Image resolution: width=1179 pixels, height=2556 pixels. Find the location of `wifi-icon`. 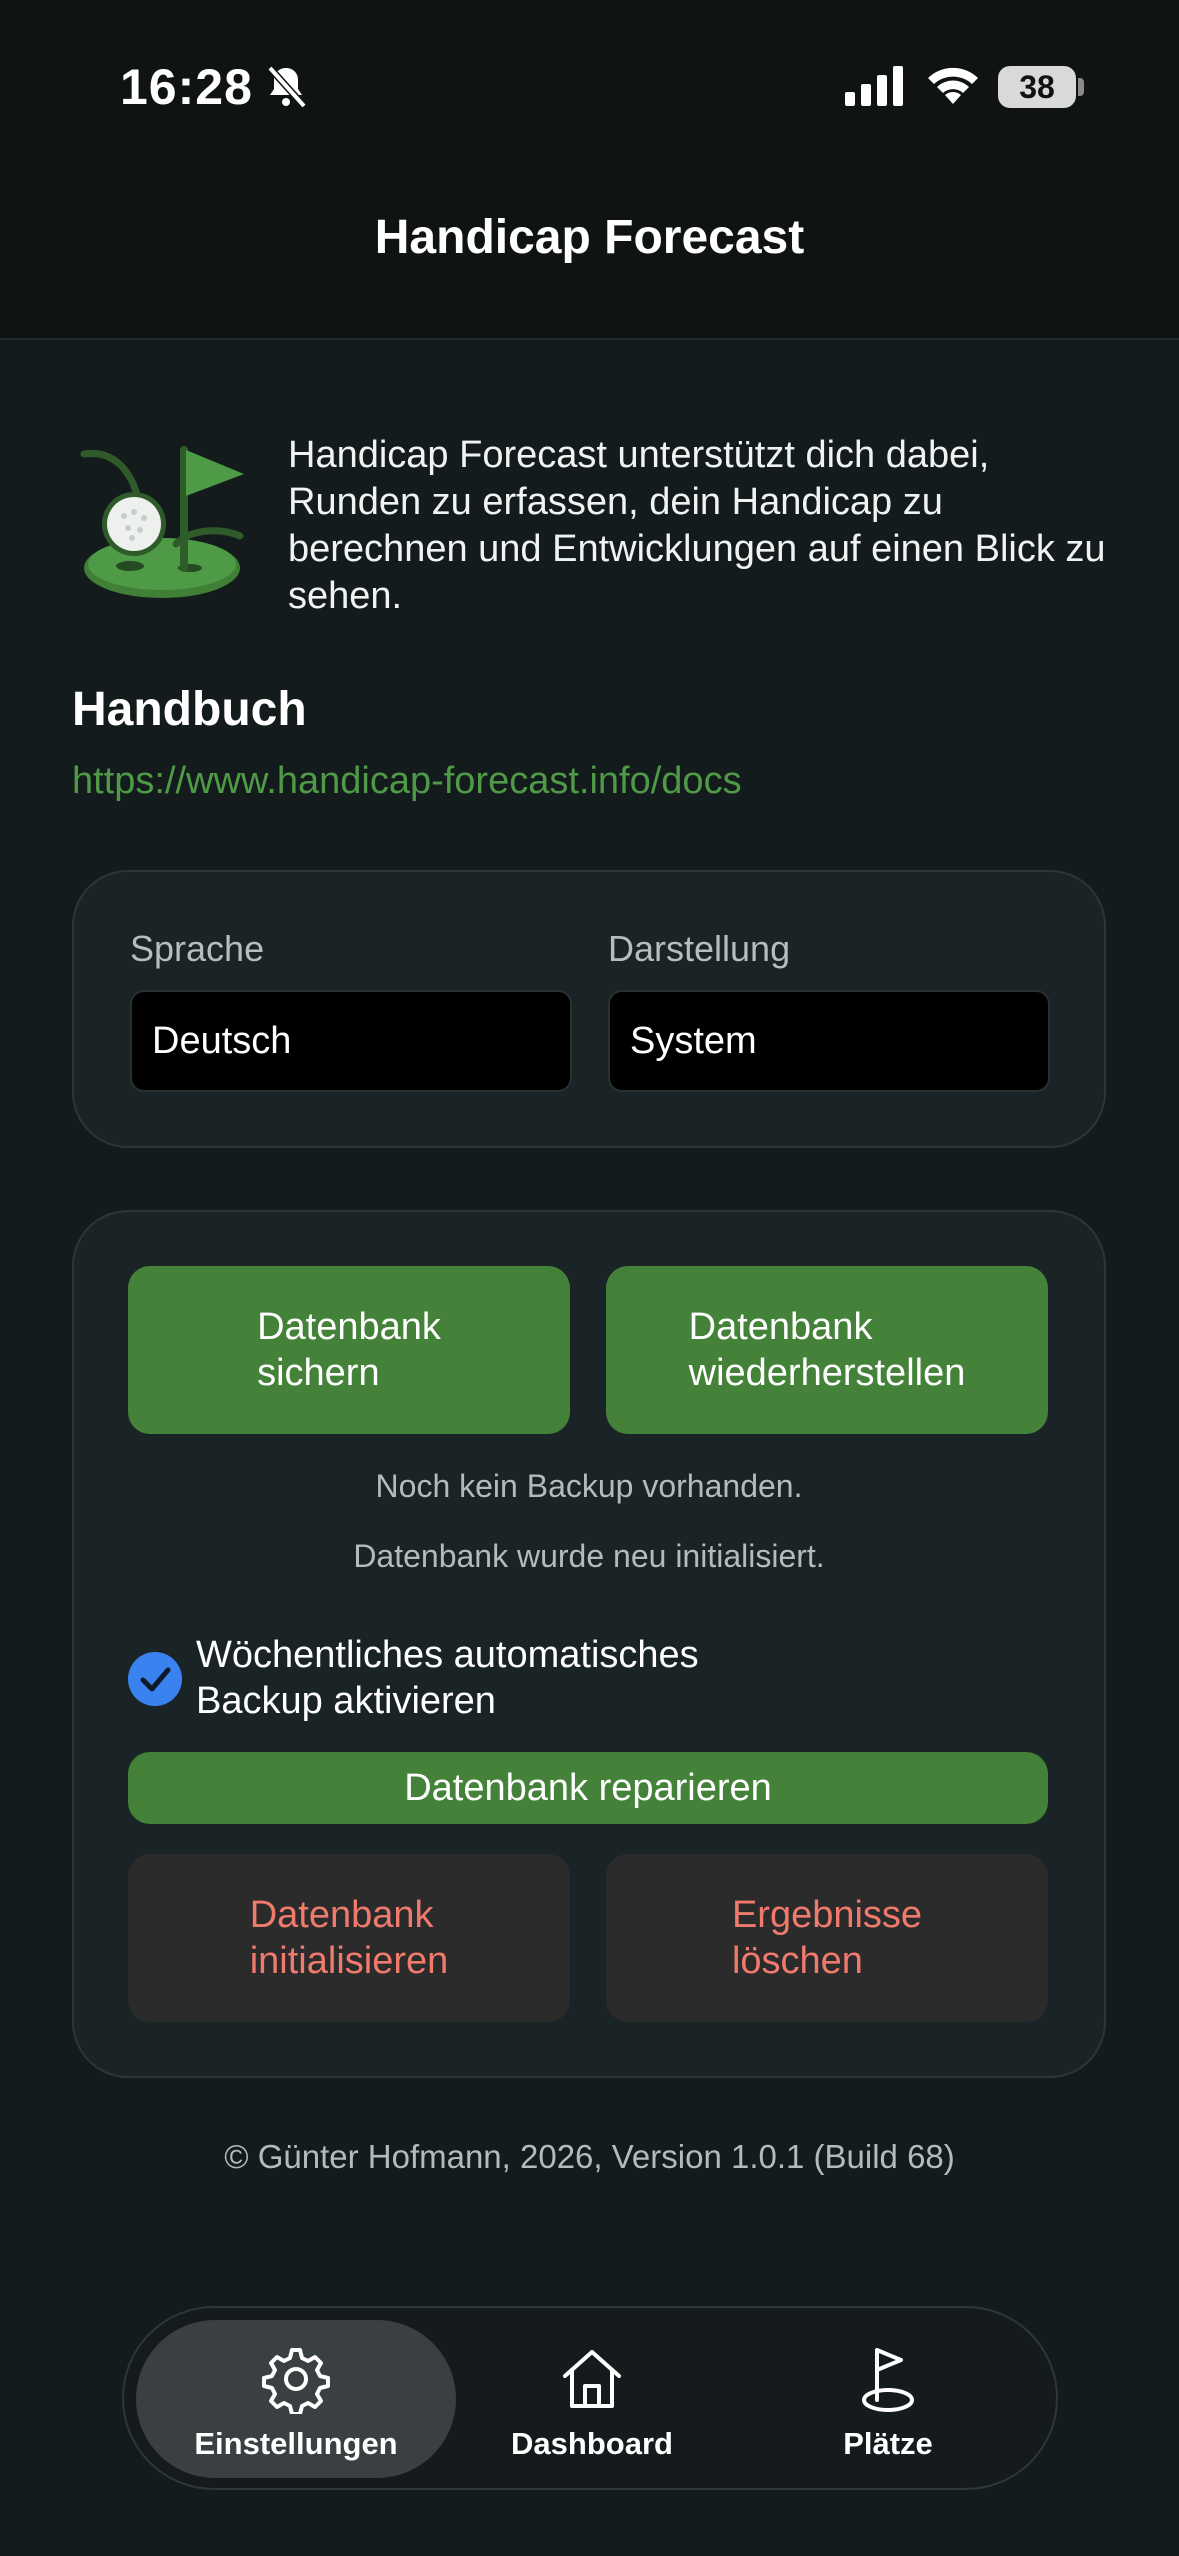

wifi-icon is located at coordinates (953, 85).